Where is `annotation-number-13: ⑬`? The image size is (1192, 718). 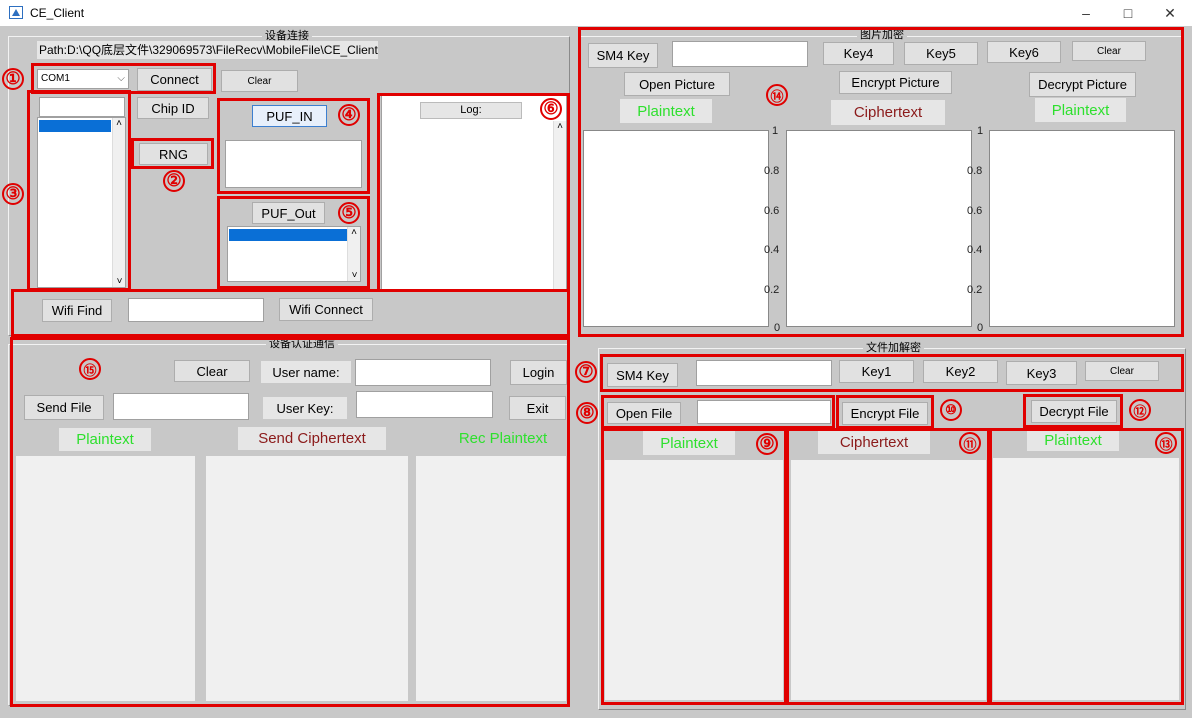
annotation-number-13: ⑬ is located at coordinates (1166, 443).